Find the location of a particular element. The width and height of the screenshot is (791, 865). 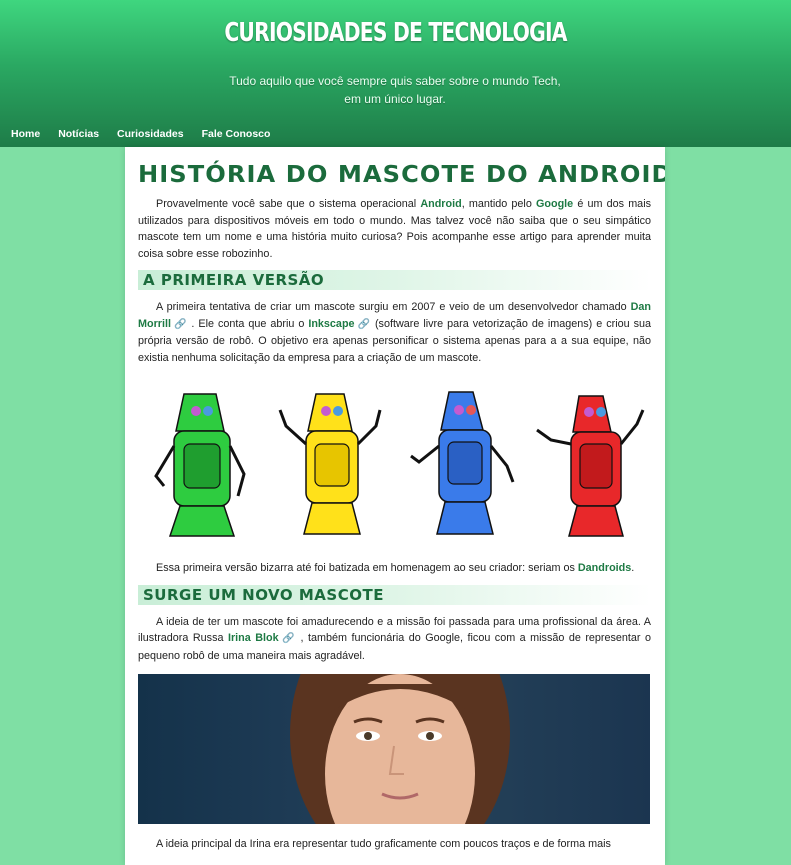

highlight-android: Android is located at coordinates (441, 204).